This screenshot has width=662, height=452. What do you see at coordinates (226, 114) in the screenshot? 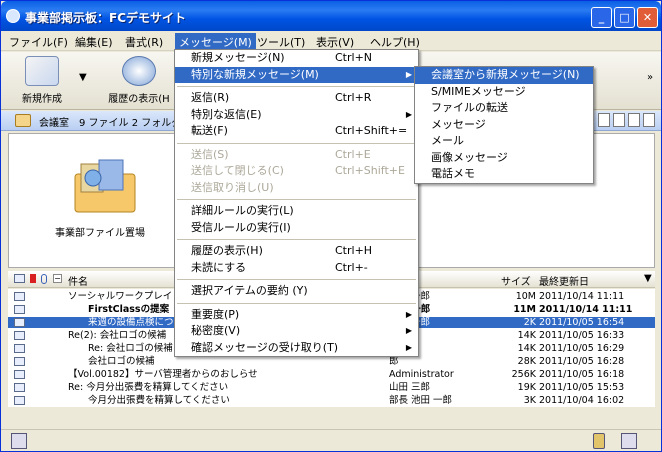
I see `menu-item-label: 特別な返信(E)` at bounding box center [226, 114].